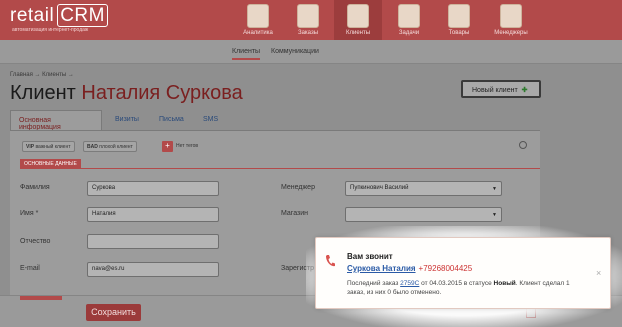 This screenshot has width=622, height=327. Describe the element at coordinates (445, 268) in the screenshot. I see `caller-phone: +79268004425` at that location.